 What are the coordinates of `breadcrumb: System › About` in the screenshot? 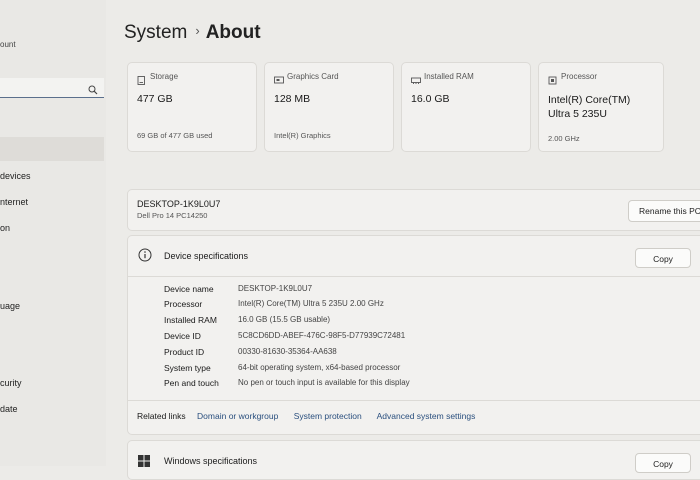 It's located at (192, 33).